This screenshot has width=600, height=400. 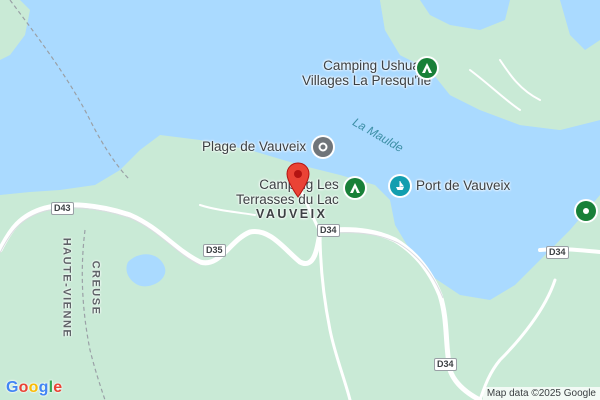 I want to click on region-label-creuse: CREUSE, so click(x=95, y=288).